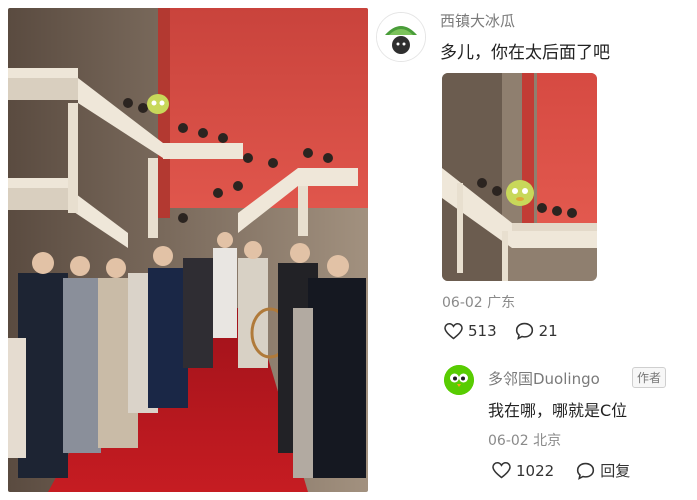 This screenshot has width=697, height=500. What do you see at coordinates (561, 470) in the screenshot?
I see `comment-actions: 1022 回复` at bounding box center [561, 470].